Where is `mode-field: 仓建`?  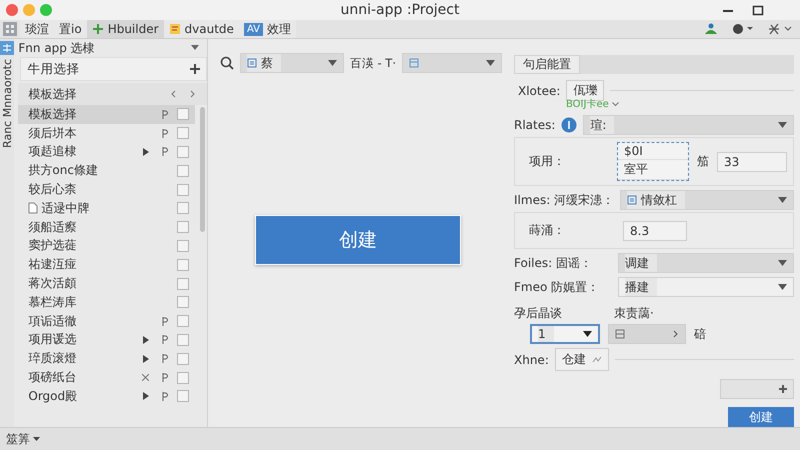
mode-field: 仓建 is located at coordinates (581, 359).